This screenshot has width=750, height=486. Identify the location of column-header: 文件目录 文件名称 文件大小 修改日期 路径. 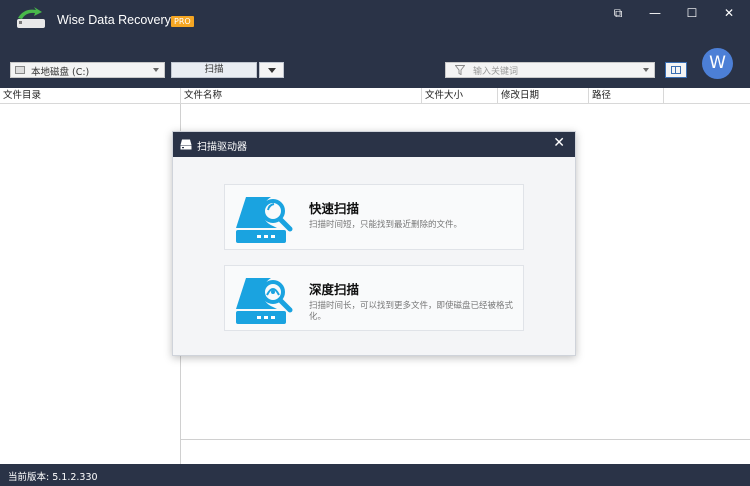
(375, 96).